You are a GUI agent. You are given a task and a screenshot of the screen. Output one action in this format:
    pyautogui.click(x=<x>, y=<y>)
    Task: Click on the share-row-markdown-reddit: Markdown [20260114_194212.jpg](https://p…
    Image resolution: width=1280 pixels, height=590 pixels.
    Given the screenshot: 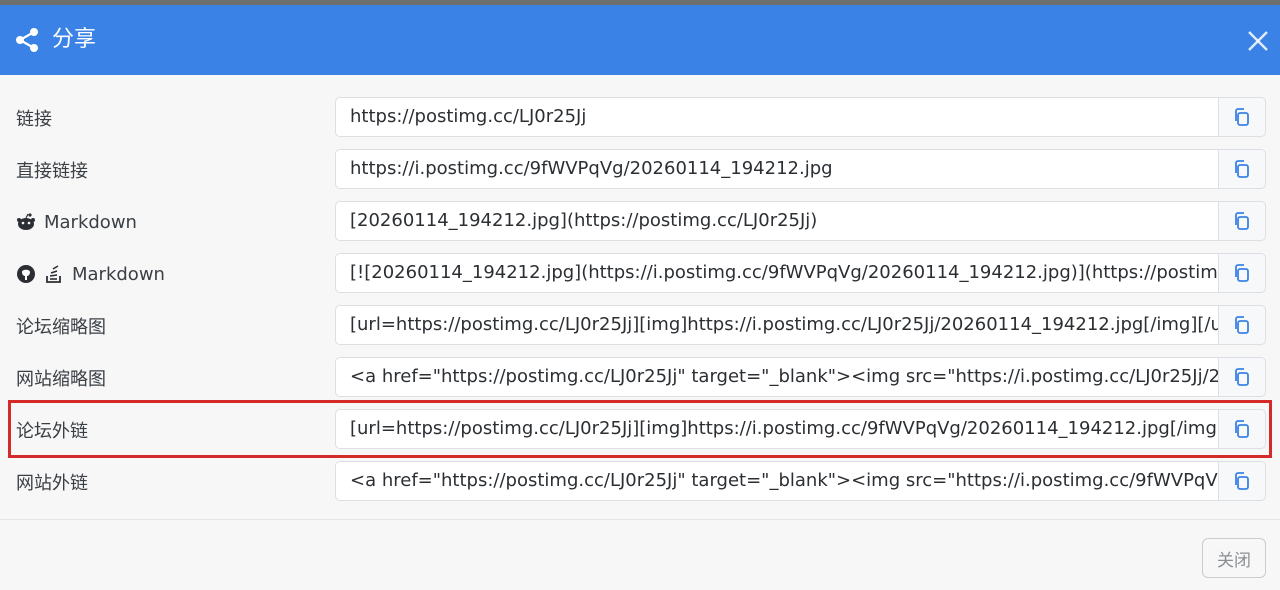 What is the action you would take?
    pyautogui.click(x=640, y=222)
    